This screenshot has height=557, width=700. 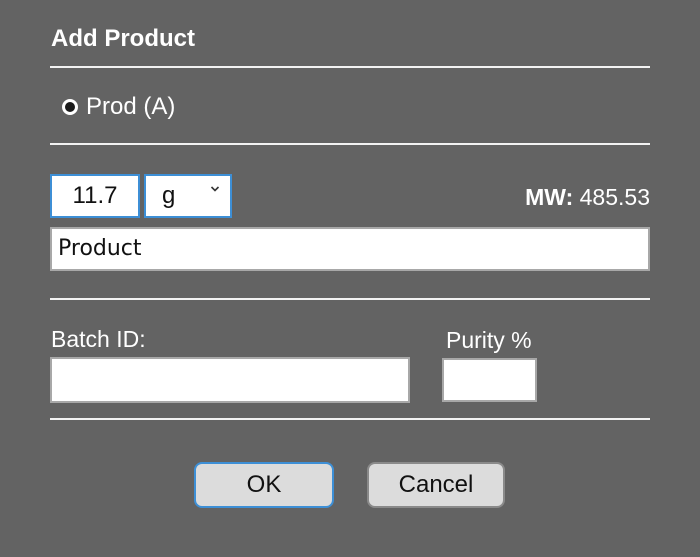 I want to click on radio-selected-icon, so click(x=70, y=107).